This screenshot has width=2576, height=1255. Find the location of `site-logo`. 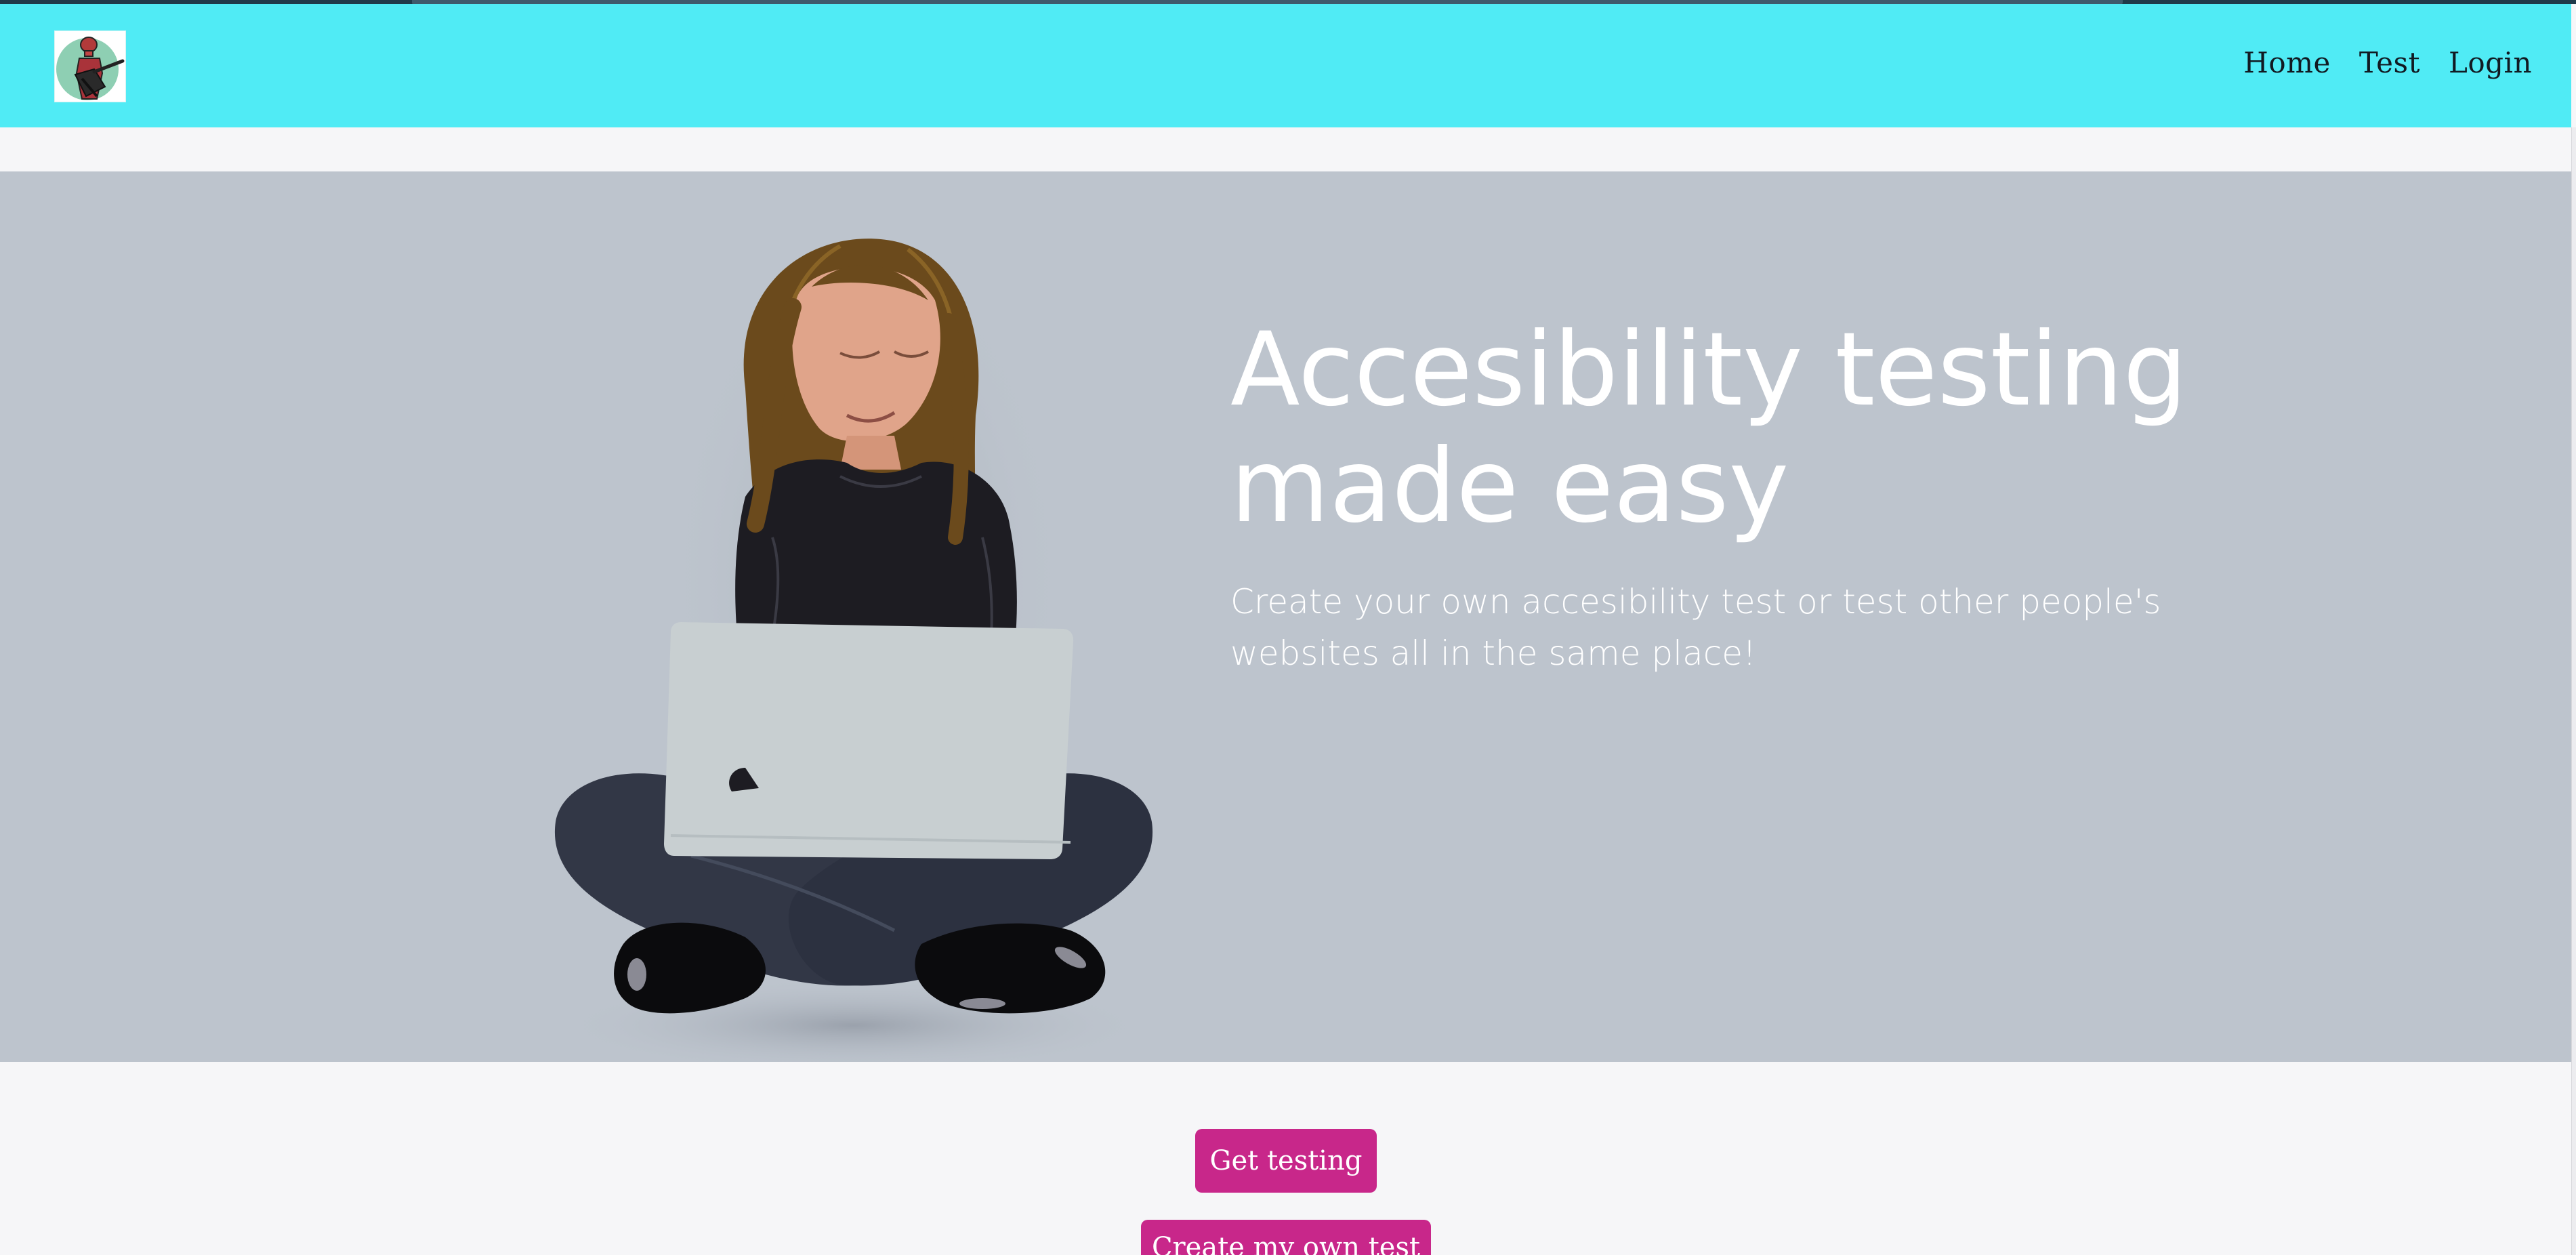

site-logo is located at coordinates (90, 66).